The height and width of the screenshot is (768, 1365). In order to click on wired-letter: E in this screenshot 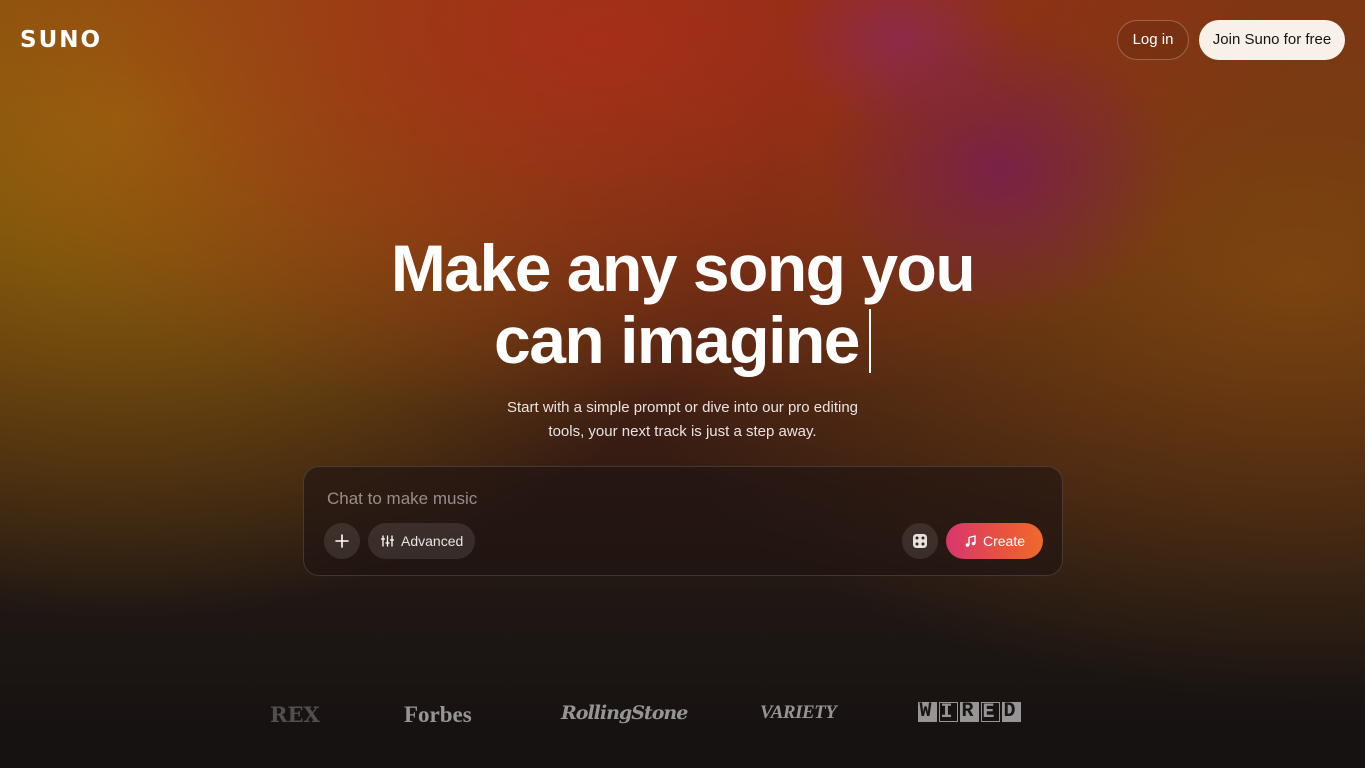, I will do `click(990, 712)`.